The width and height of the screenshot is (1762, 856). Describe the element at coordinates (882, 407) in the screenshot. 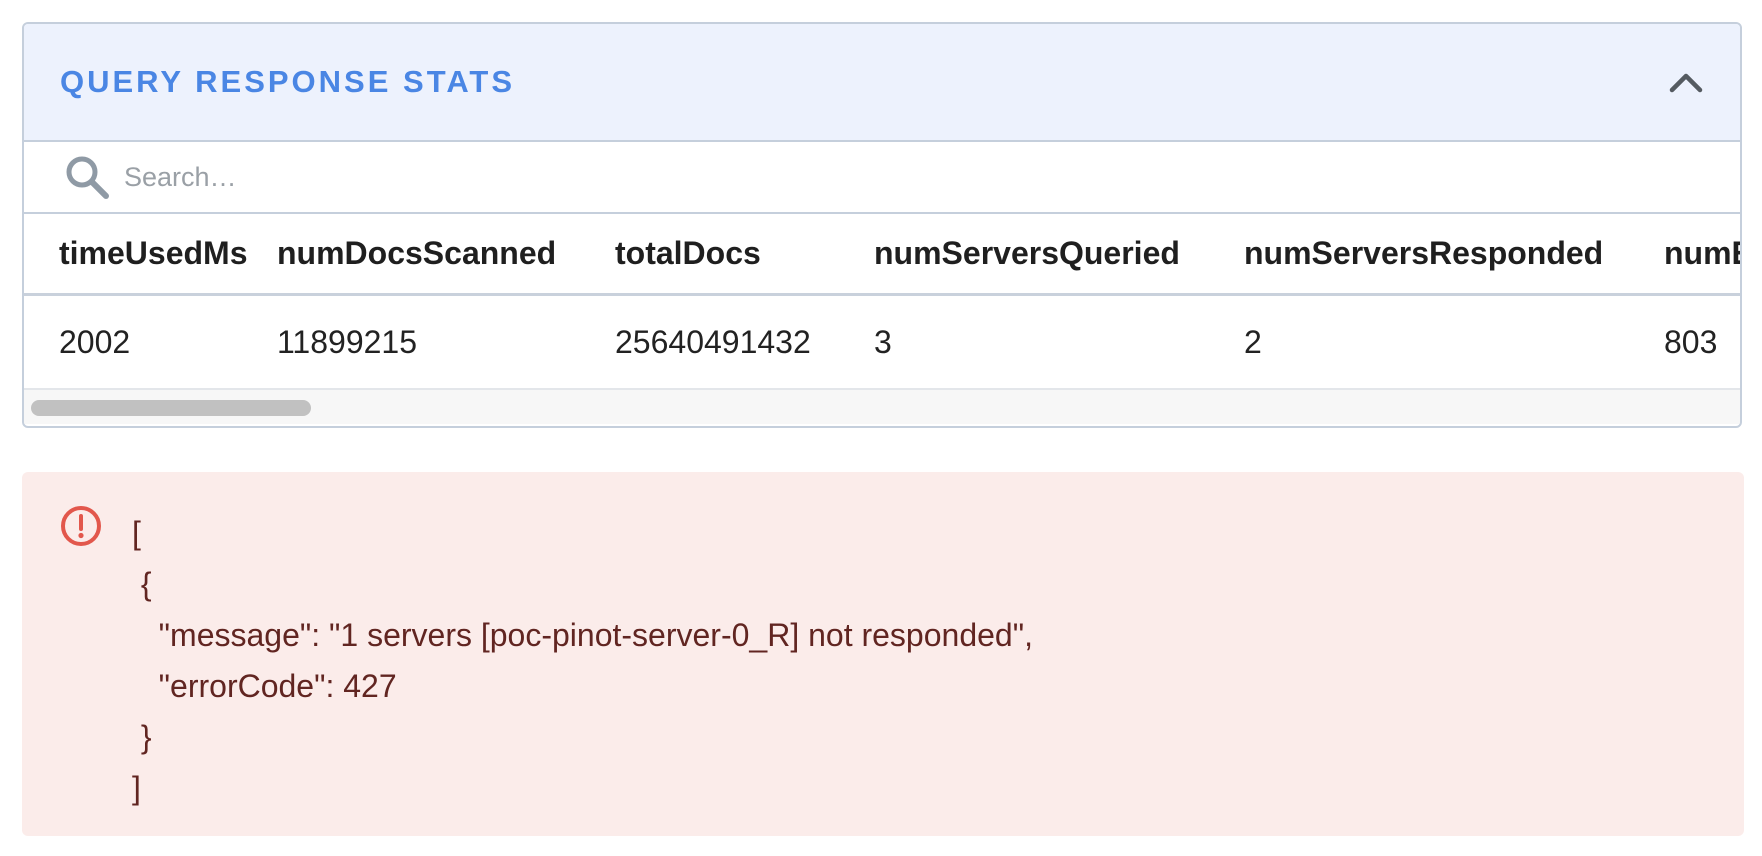

I see `horizontal-scrollbar` at that location.